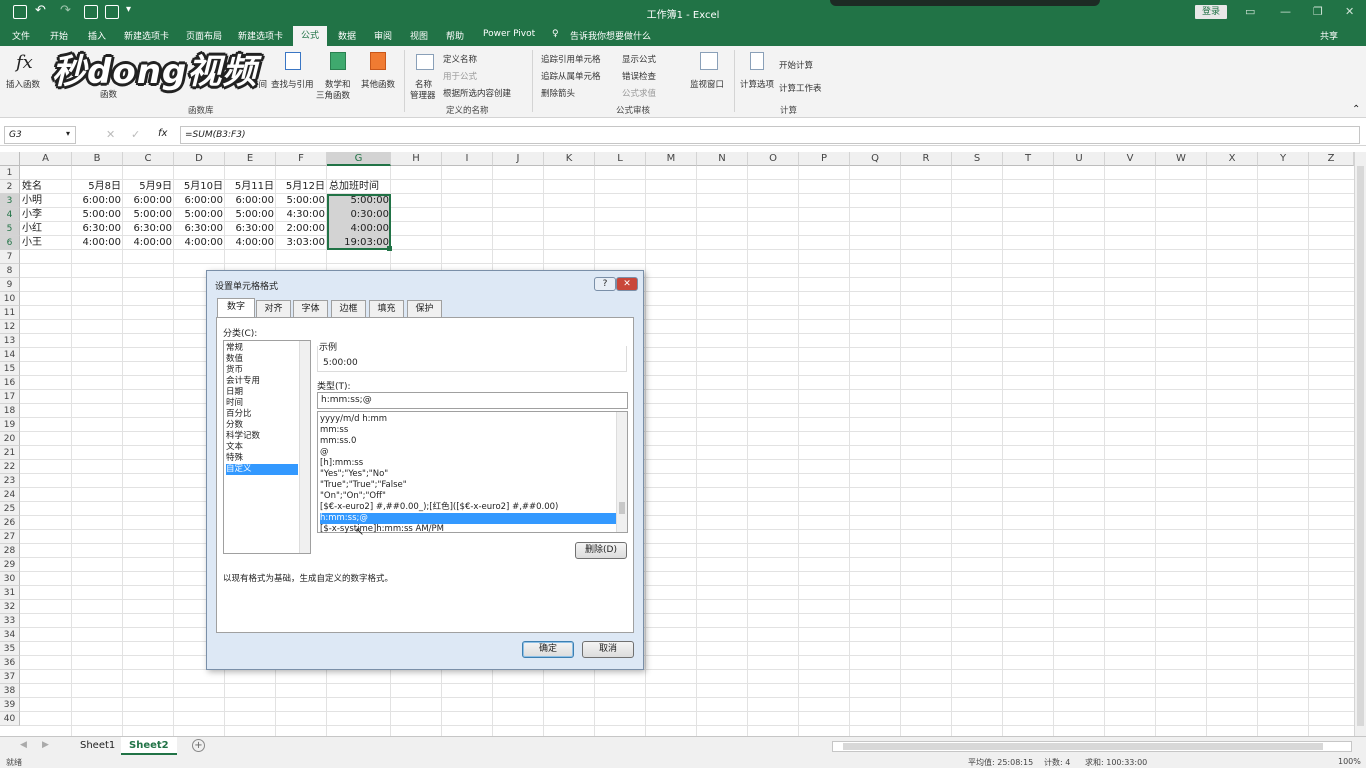 The image size is (1366, 768). What do you see at coordinates (68, 133) in the screenshot?
I see `name-box-dropdown-icon: ▾` at bounding box center [68, 133].